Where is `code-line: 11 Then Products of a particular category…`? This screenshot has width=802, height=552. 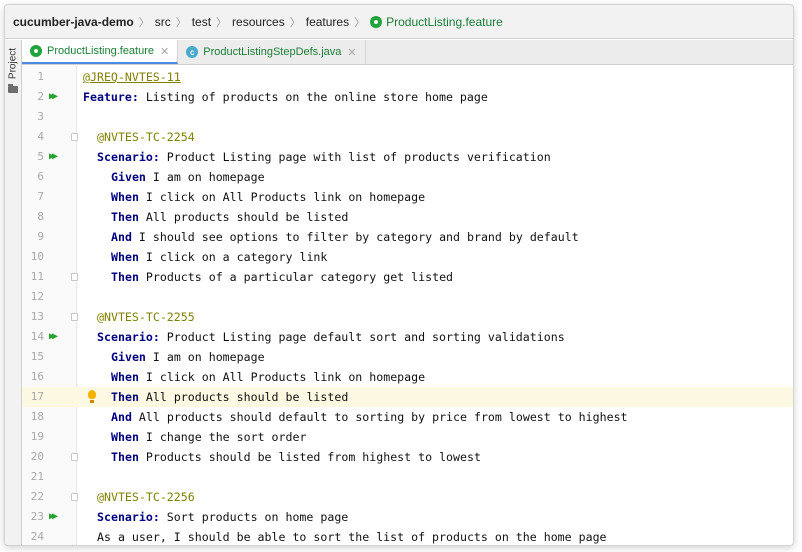
code-line: 11 Then Products of a particular category… is located at coordinates (407, 277).